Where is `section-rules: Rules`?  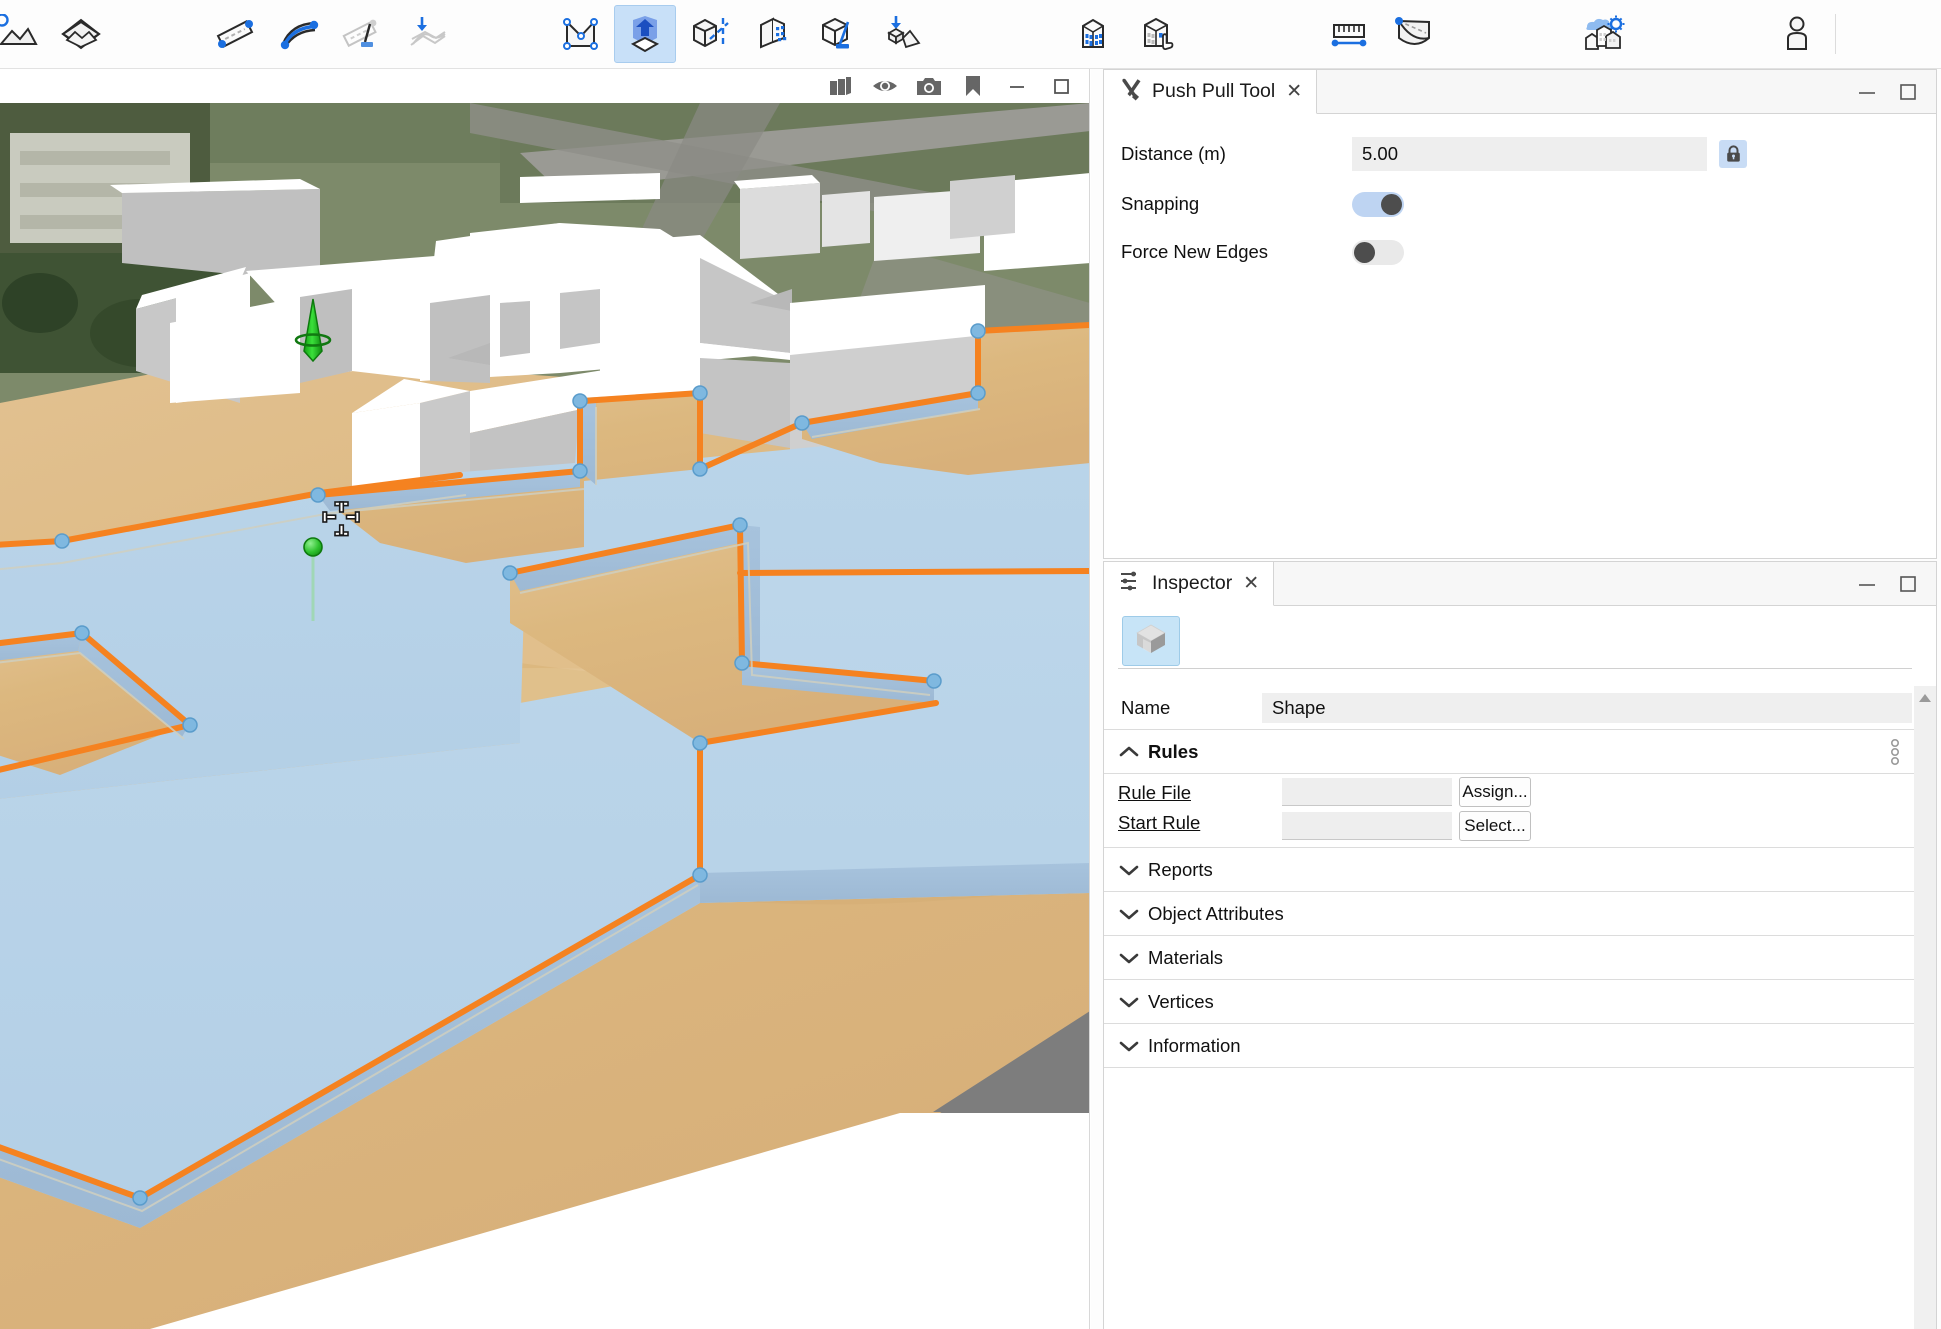 section-rules: Rules is located at coordinates (1509, 752).